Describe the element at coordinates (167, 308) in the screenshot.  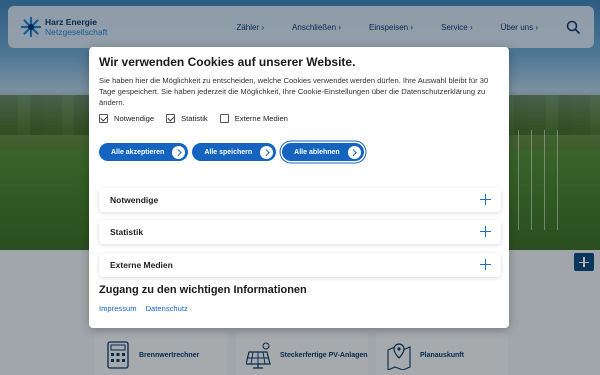
I see `datenschutz-link: Datenschutz` at that location.